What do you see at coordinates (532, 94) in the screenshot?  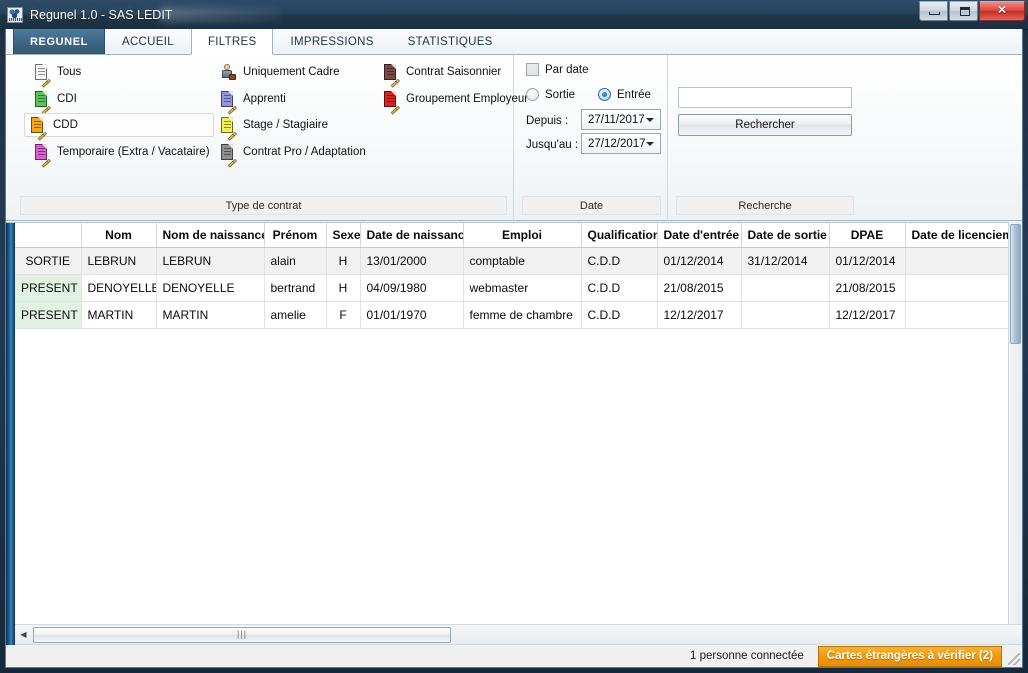 I see `radio-sortie` at bounding box center [532, 94].